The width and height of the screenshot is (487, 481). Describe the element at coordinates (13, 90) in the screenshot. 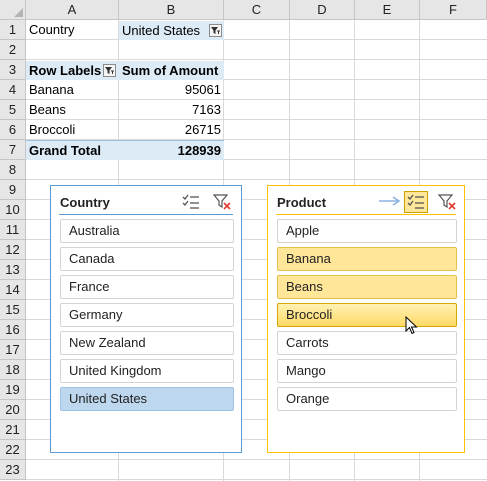

I see `row-header: 4` at that location.